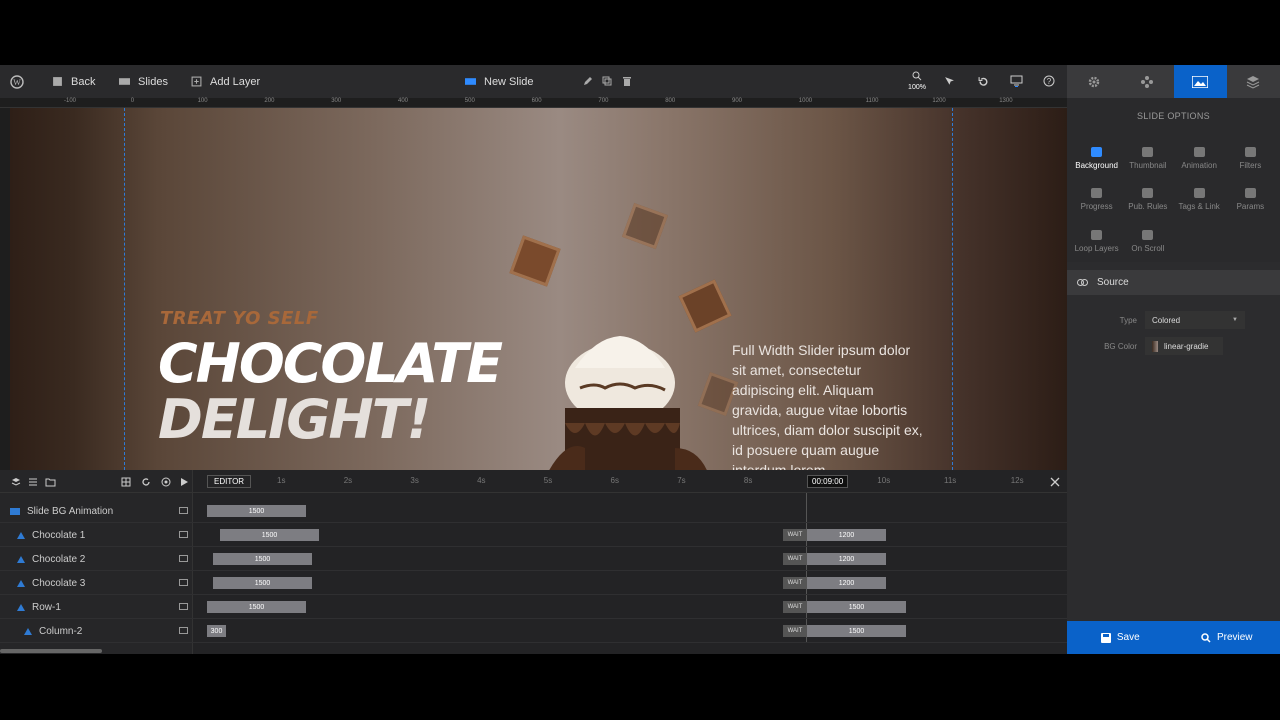 The image size is (1280, 720). I want to click on ruler-label: 1300, so click(1006, 101).